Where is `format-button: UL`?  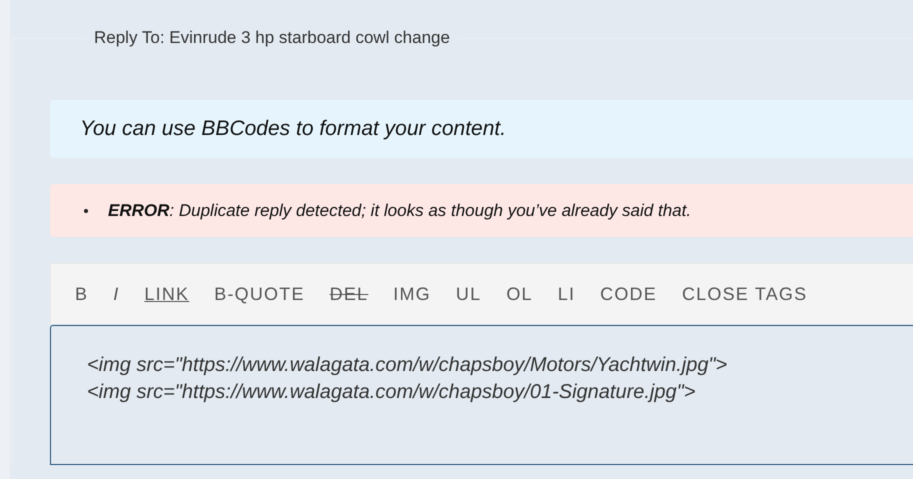 format-button: UL is located at coordinates (469, 294).